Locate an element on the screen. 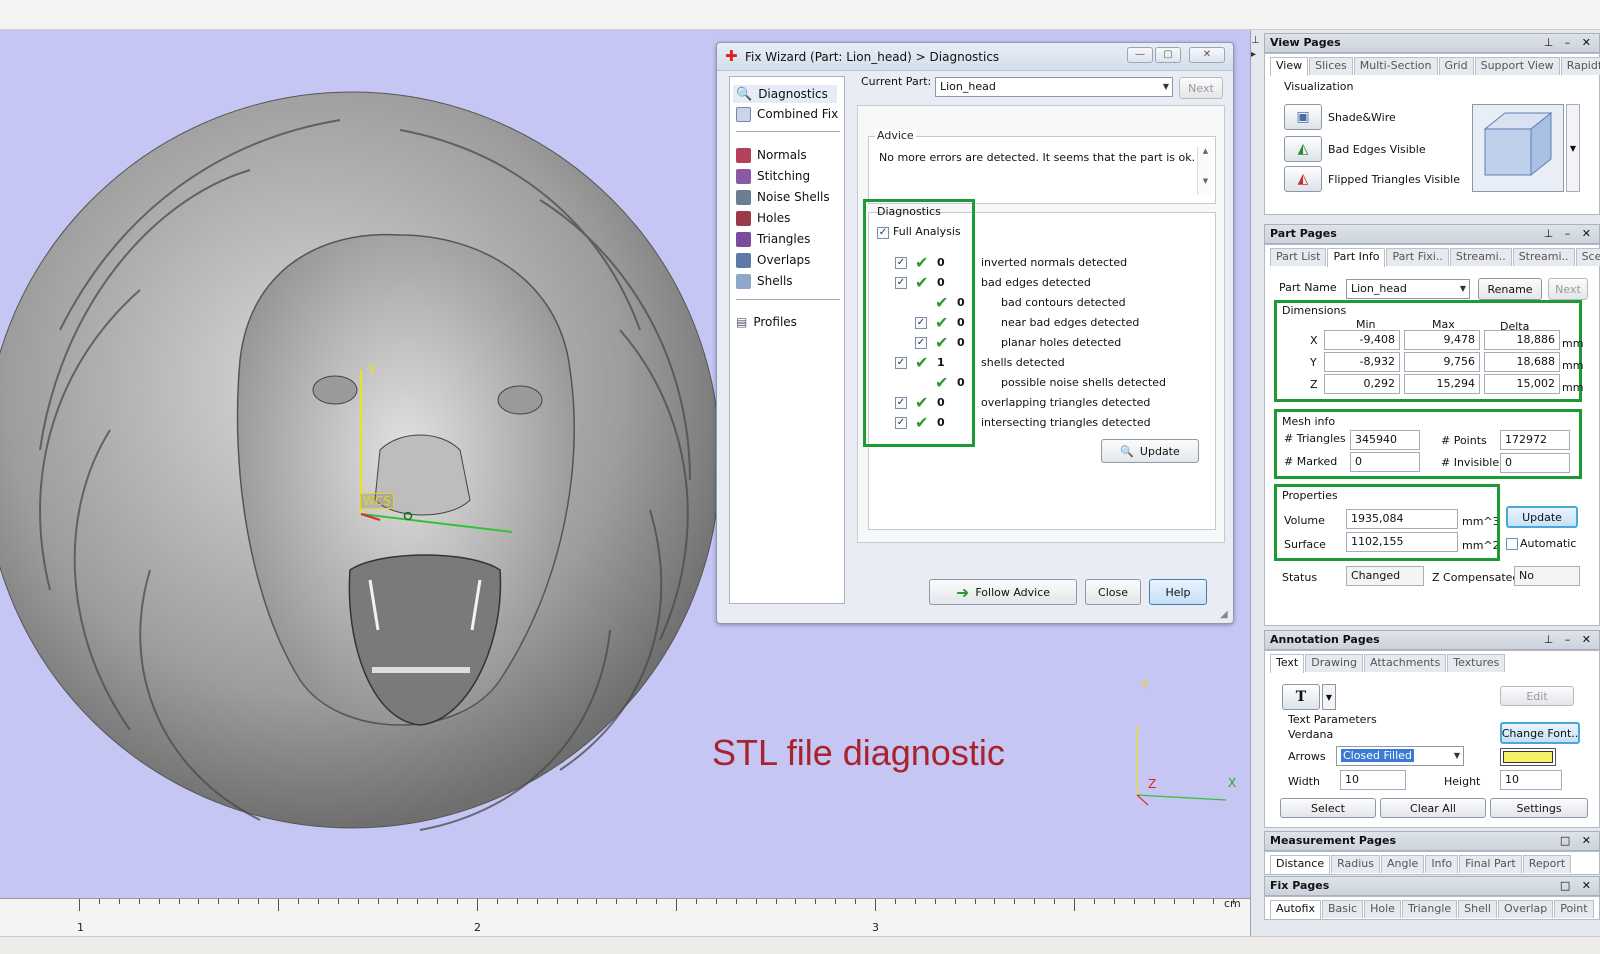 The height and width of the screenshot is (954, 1600). update-button: 🔍 Update is located at coordinates (1150, 451).